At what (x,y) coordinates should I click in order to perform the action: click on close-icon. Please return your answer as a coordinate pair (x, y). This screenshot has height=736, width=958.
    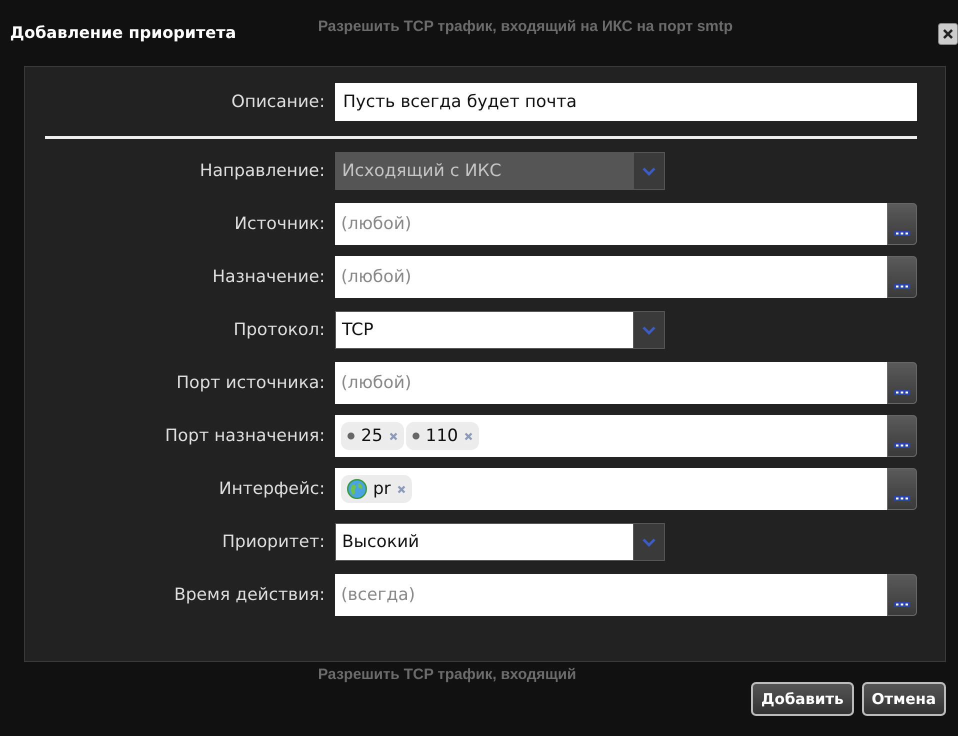
    Looking at the image, I should click on (948, 34).